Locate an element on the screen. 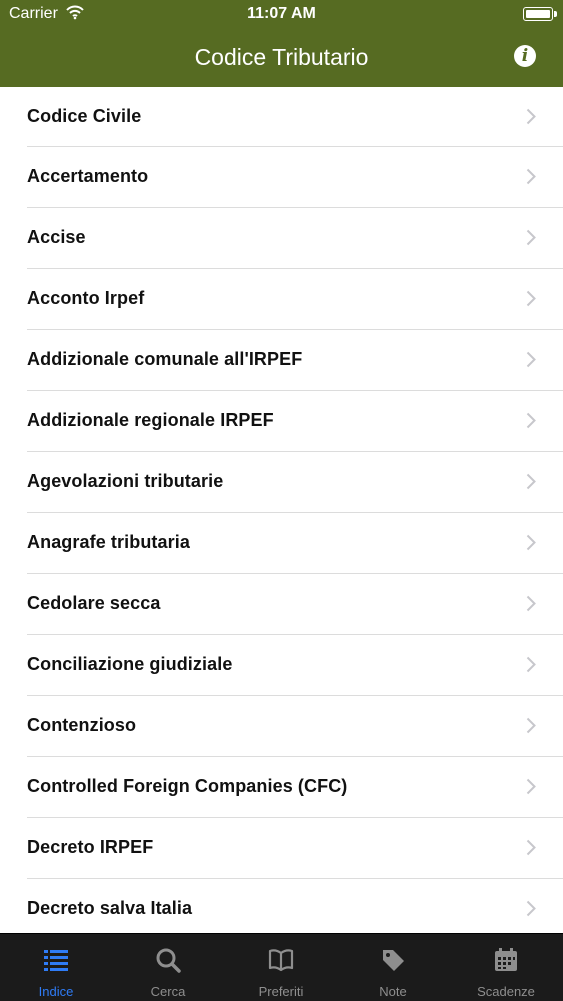 The height and width of the screenshot is (1001, 563). list-item-label: Agevolazioni tributarie is located at coordinates (125, 481).